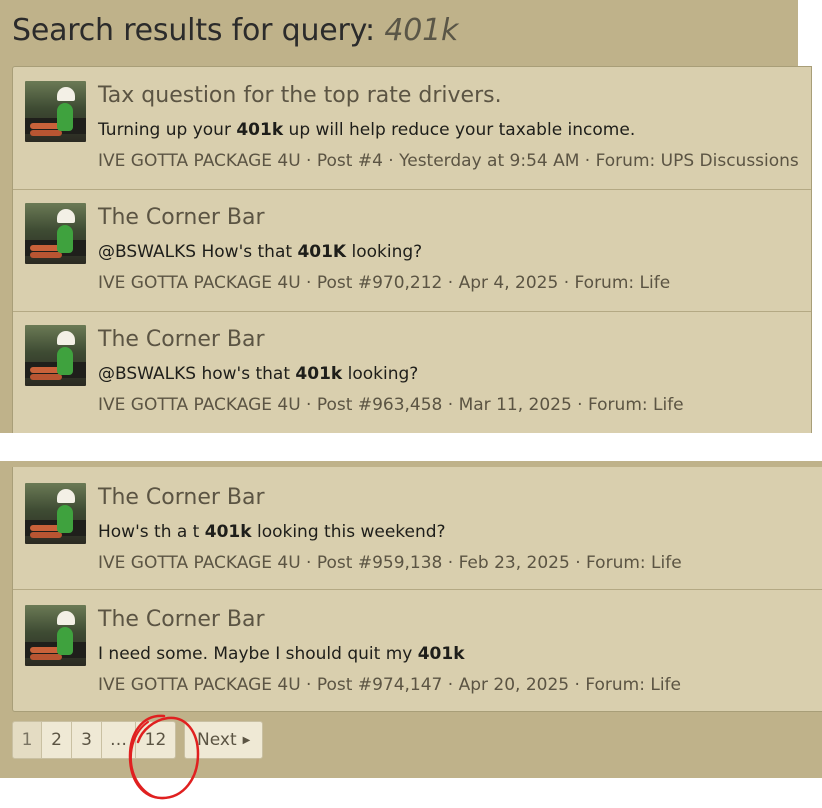 The height and width of the screenshot is (808, 822). What do you see at coordinates (258, 654) in the screenshot?
I see `snippet-text: I need some. Maybe I should quit my` at bounding box center [258, 654].